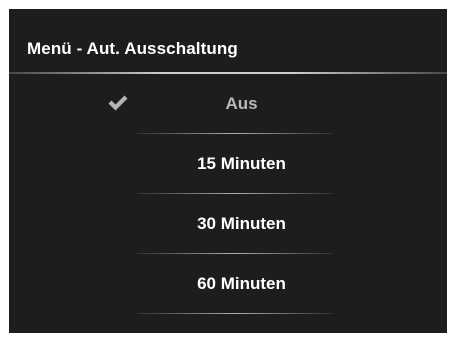 This screenshot has height=342, width=456. I want to click on option-label: 60 Minuten, so click(241, 283).